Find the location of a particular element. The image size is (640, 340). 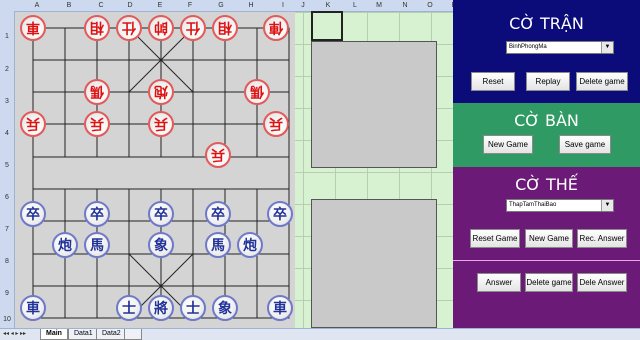

reset-game-button: Reset Game is located at coordinates (495, 238).